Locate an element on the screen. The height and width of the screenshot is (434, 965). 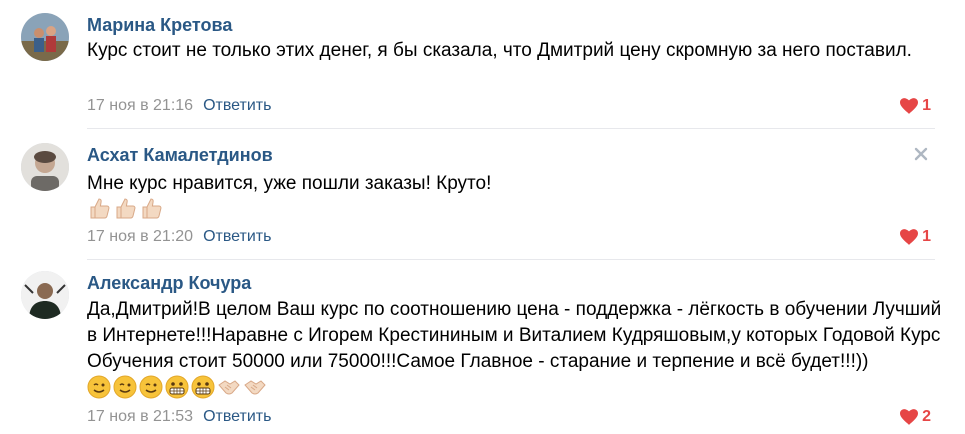
comment-meta: 17 ноя в 21:16 Ответить is located at coordinates (179, 106).